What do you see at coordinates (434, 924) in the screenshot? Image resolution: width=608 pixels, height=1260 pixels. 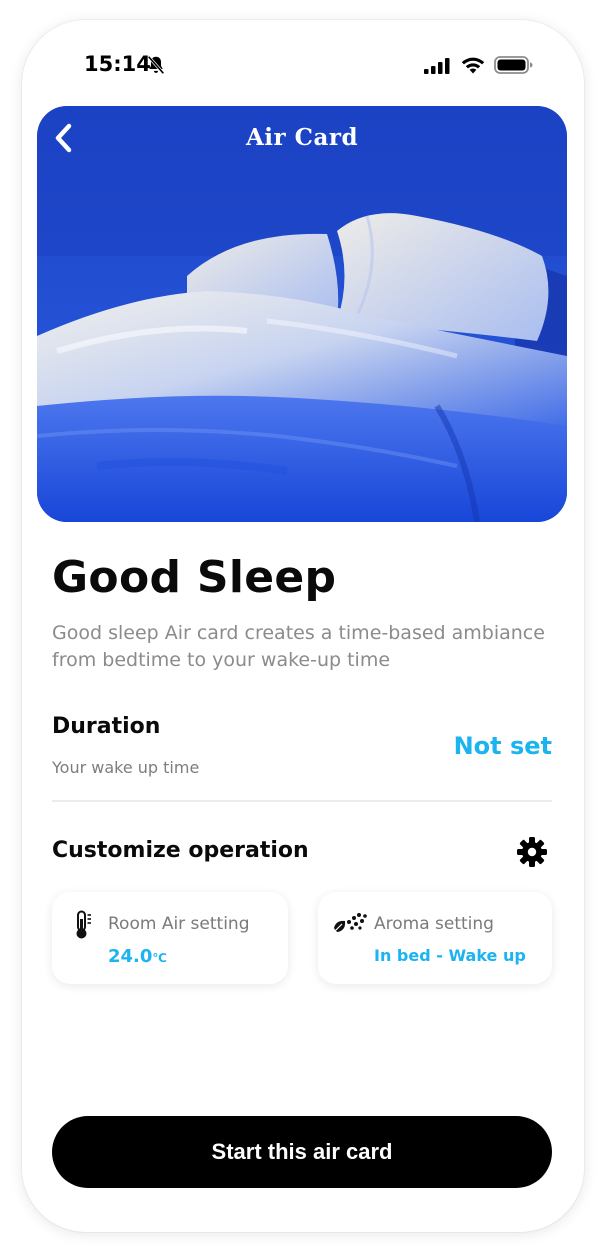 I see `aroma-label: Aroma setting` at bounding box center [434, 924].